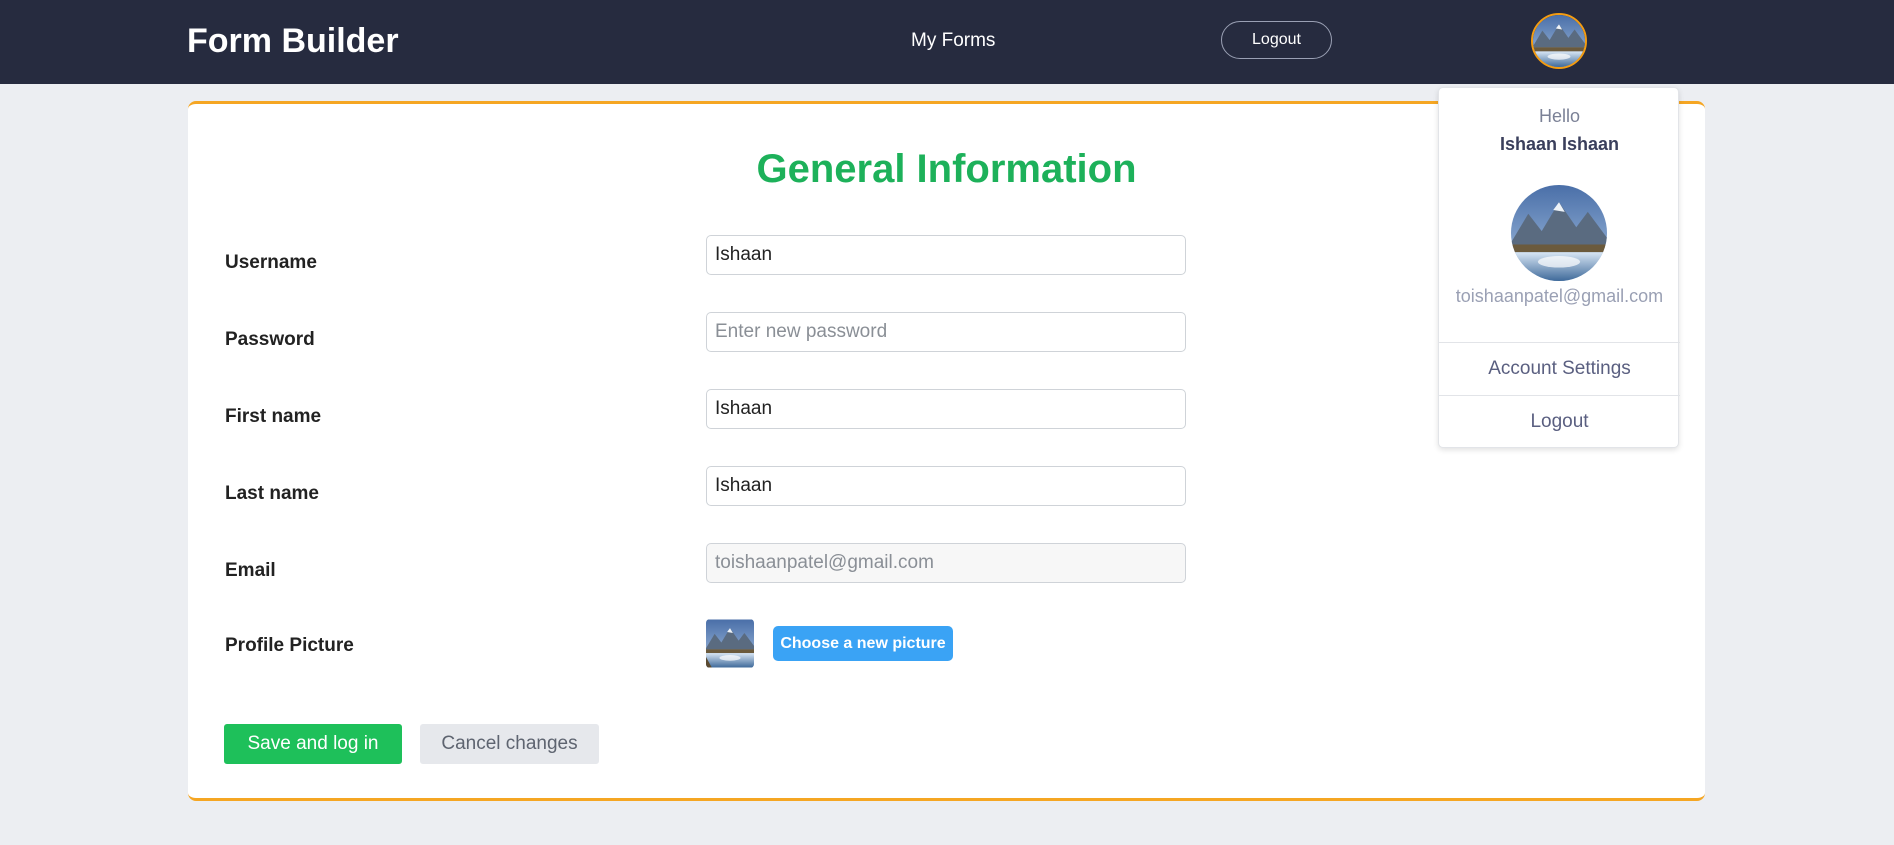  Describe the element at coordinates (270, 339) in the screenshot. I see `password-label: Password` at that location.